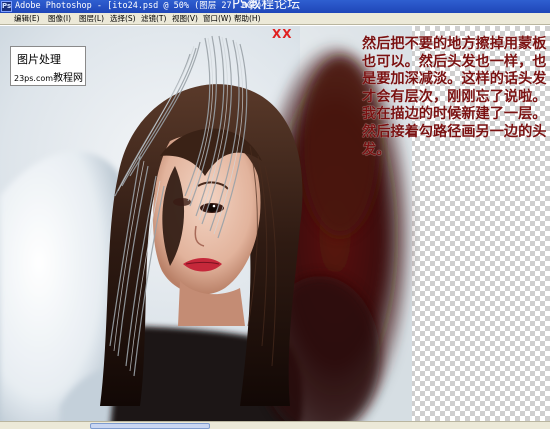  I want to click on menu-help: 帮助(H), so click(247, 19).